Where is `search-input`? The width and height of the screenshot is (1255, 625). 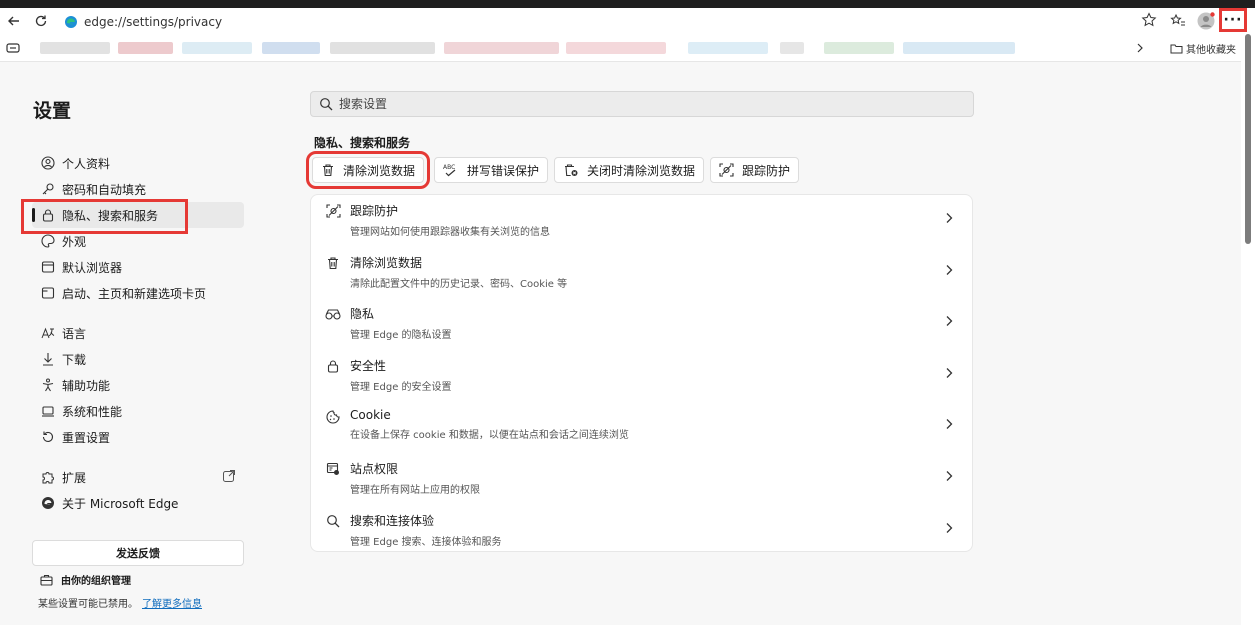 search-input is located at coordinates (639, 104).